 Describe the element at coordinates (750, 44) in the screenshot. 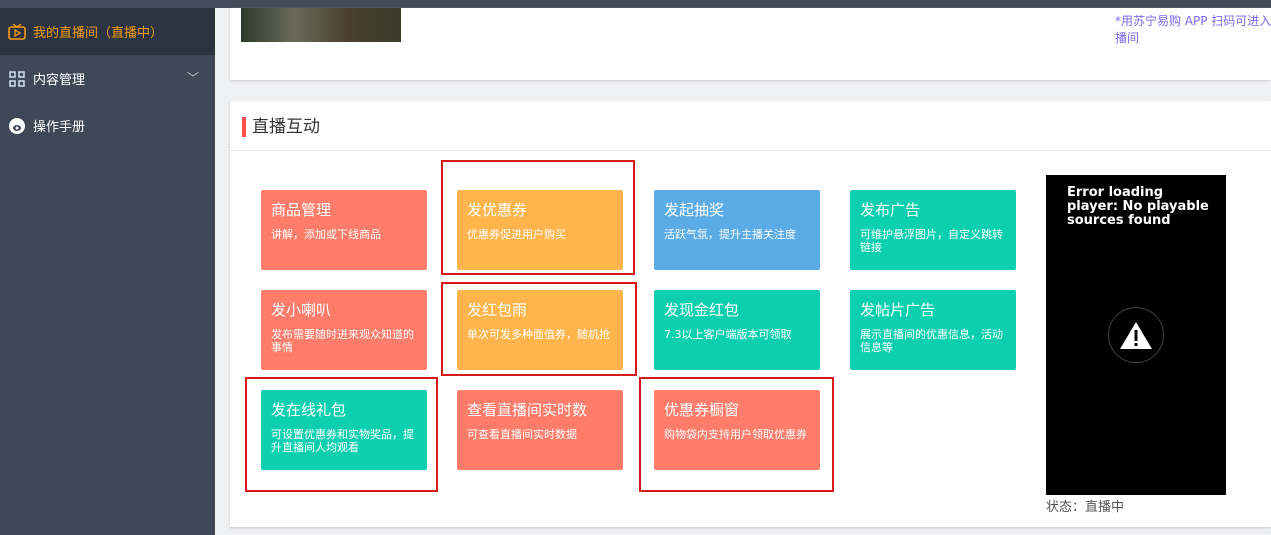

I see `live-room-card: *用苏宁易购 APP 扫码可进入直播间` at that location.